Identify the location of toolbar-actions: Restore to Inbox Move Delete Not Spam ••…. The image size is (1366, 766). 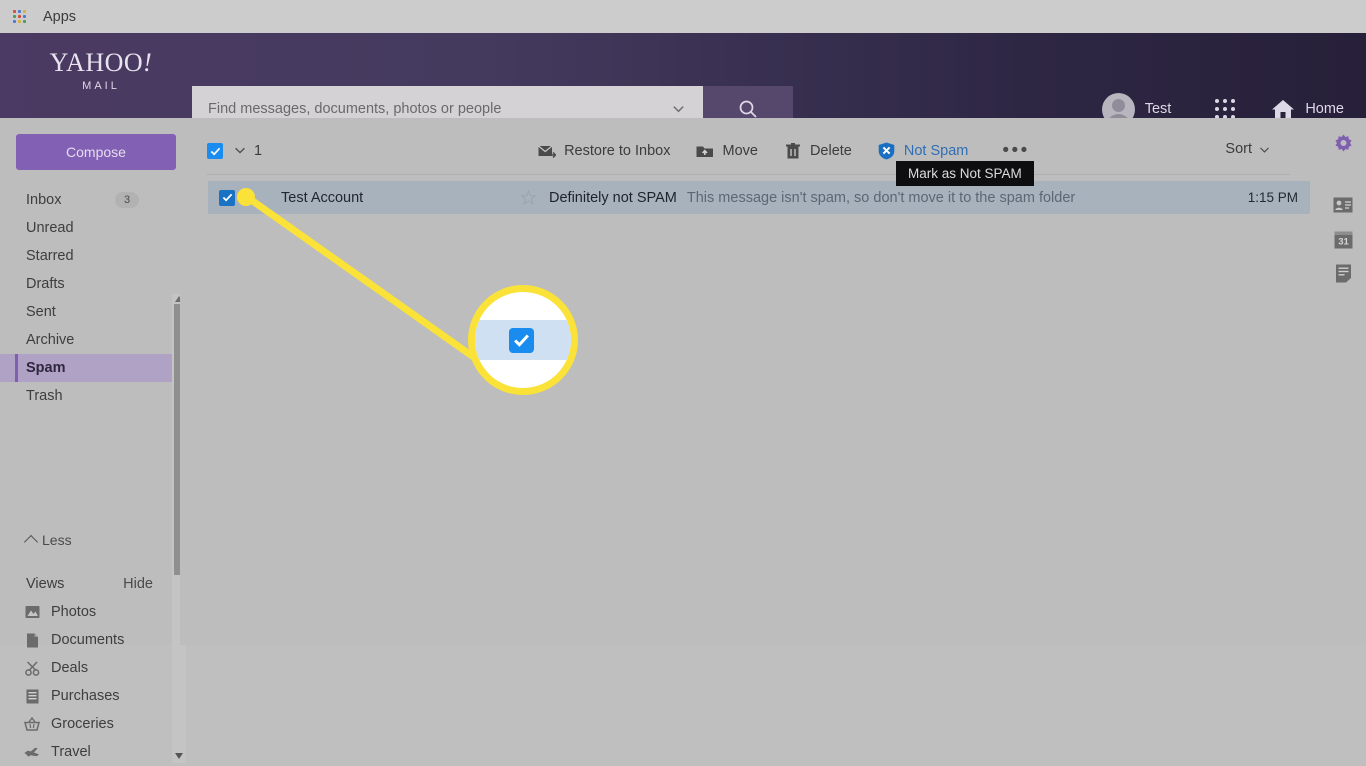
(784, 150).